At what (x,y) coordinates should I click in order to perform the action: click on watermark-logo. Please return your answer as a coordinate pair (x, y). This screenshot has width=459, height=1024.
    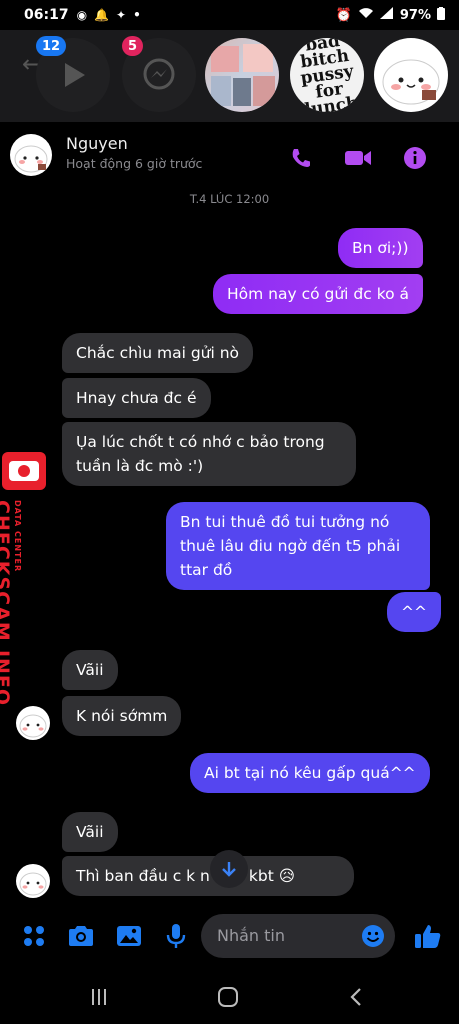
    Looking at the image, I should click on (24, 471).